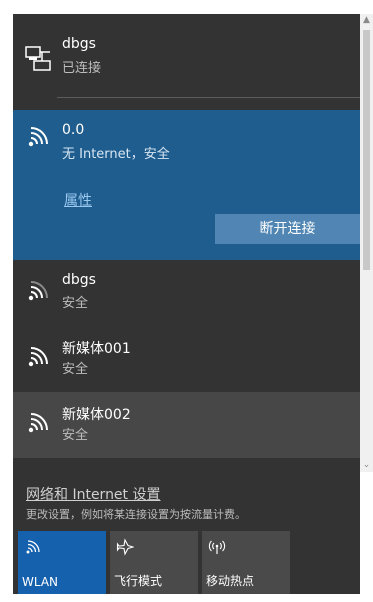 Image resolution: width=373 pixels, height=602 pixels. Describe the element at coordinates (79, 44) in the screenshot. I see `ethernet-name: dbgs` at that location.